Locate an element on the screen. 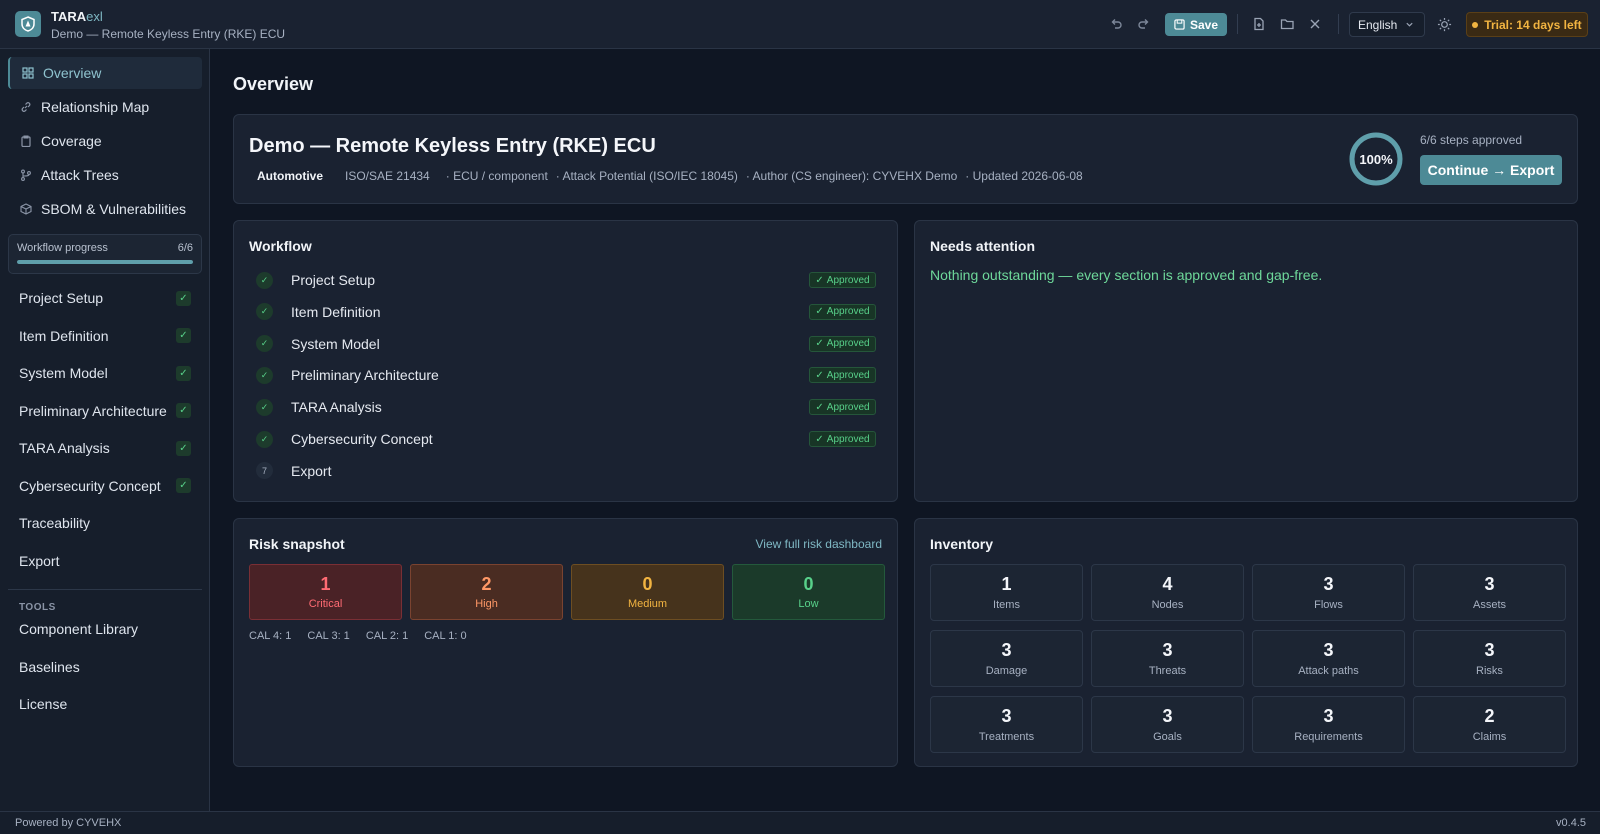  workflow-step-tara-analysis: ✓ TARA Analysis ✓ Approved is located at coordinates (566, 407).